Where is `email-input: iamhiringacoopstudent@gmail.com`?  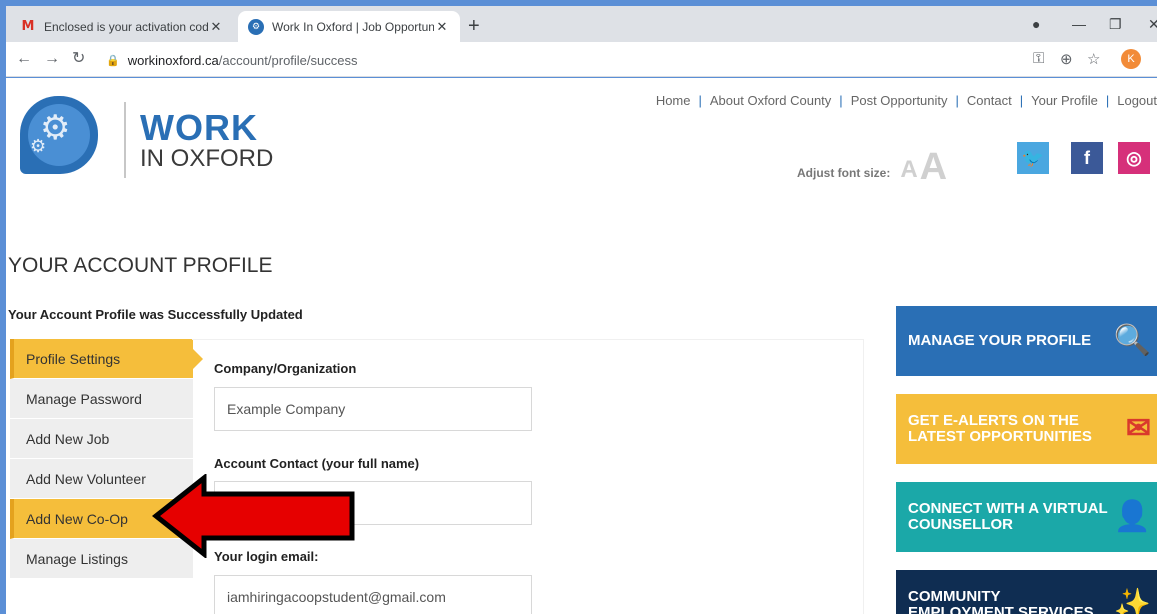
email-input: iamhiringacoopstudent@gmail.com is located at coordinates (373, 594).